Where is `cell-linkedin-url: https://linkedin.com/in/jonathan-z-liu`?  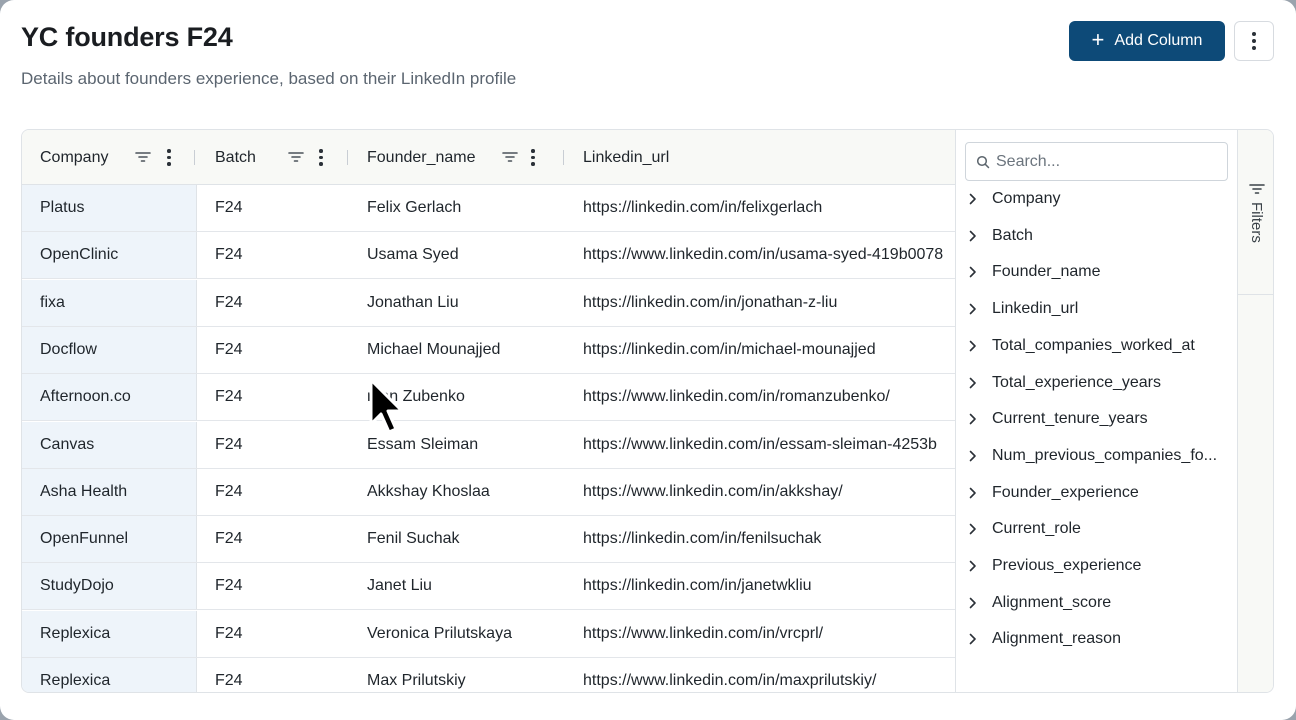
cell-linkedin-url: https://linkedin.com/in/jonathan-z-liu is located at coordinates (710, 303).